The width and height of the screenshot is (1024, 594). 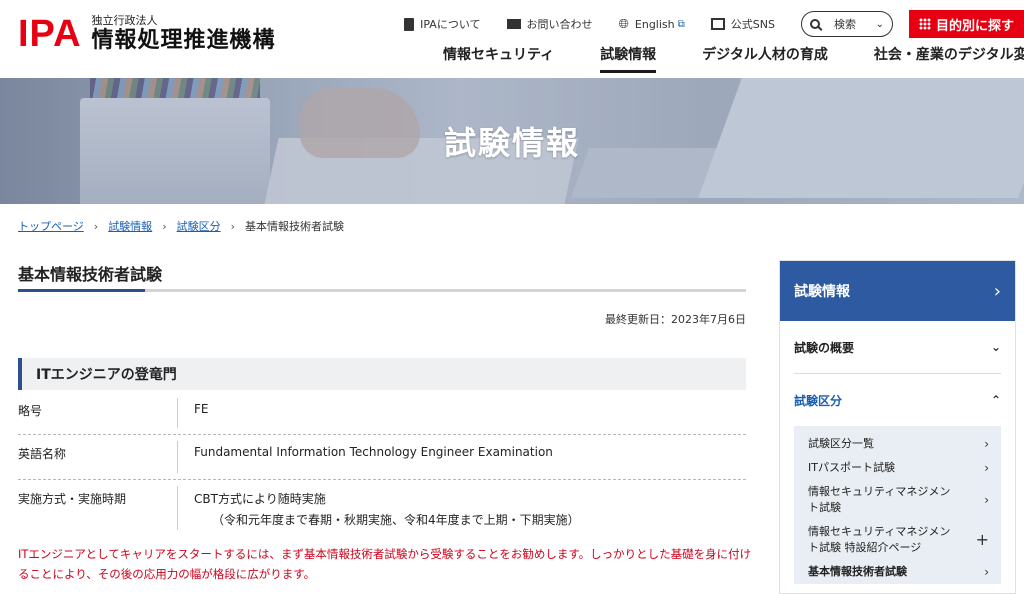 I want to click on logo-ipa: IPA, so click(x=50, y=34).